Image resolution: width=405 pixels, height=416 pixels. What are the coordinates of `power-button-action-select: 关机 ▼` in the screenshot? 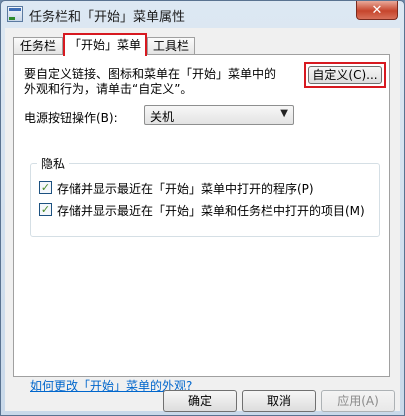 It's located at (219, 115).